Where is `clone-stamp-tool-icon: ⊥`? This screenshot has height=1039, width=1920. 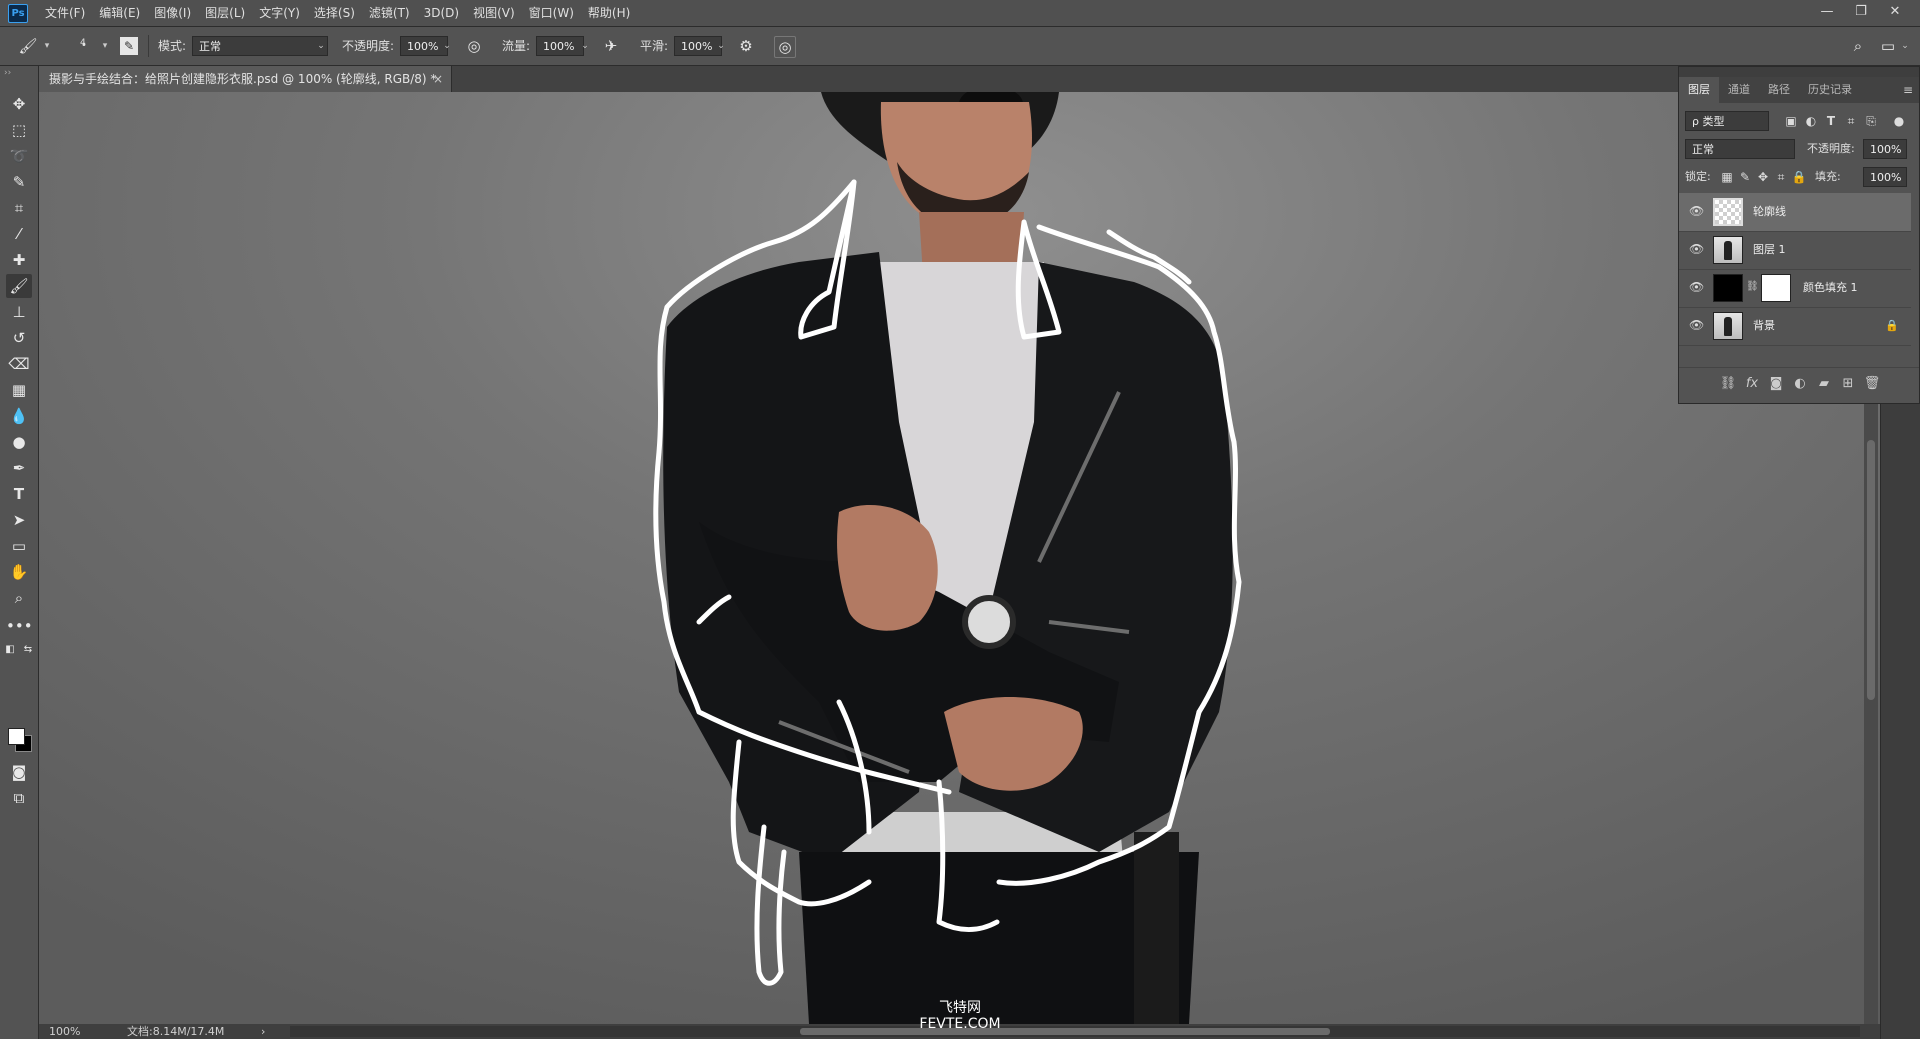
clone-stamp-tool-icon: ⊥ is located at coordinates (19, 312).